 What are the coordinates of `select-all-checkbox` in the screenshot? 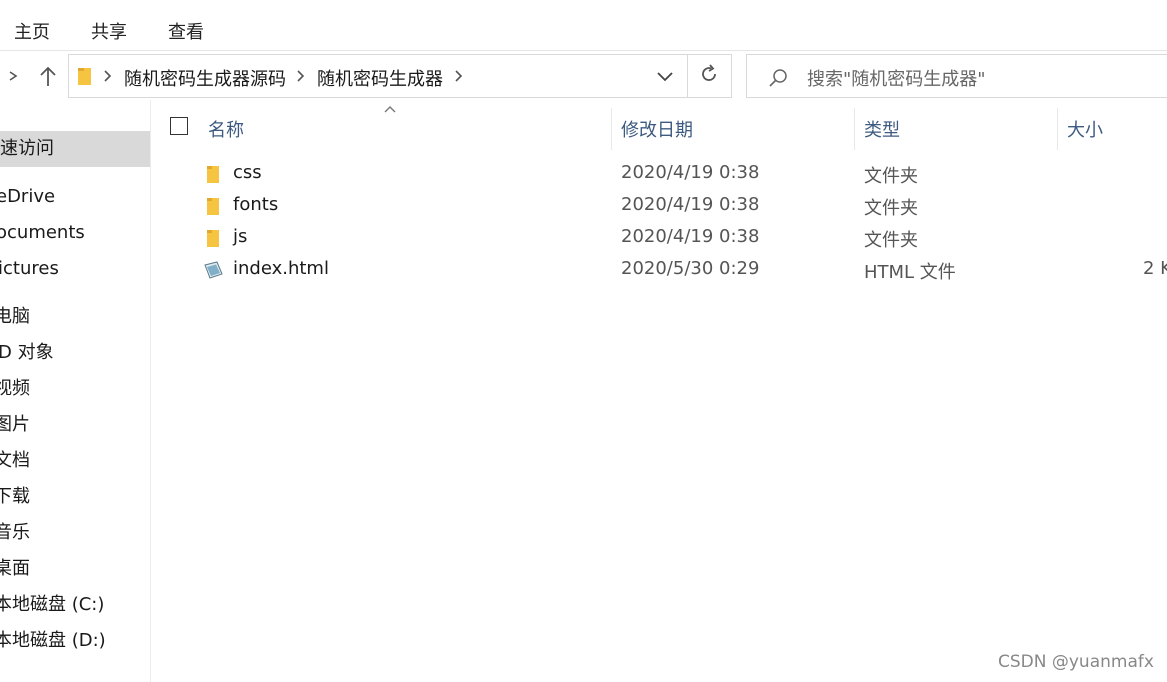 It's located at (179, 126).